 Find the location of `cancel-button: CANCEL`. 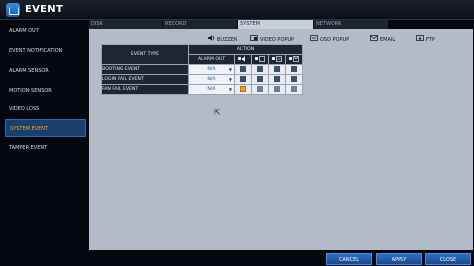

cancel-button: CANCEL is located at coordinates (349, 259).